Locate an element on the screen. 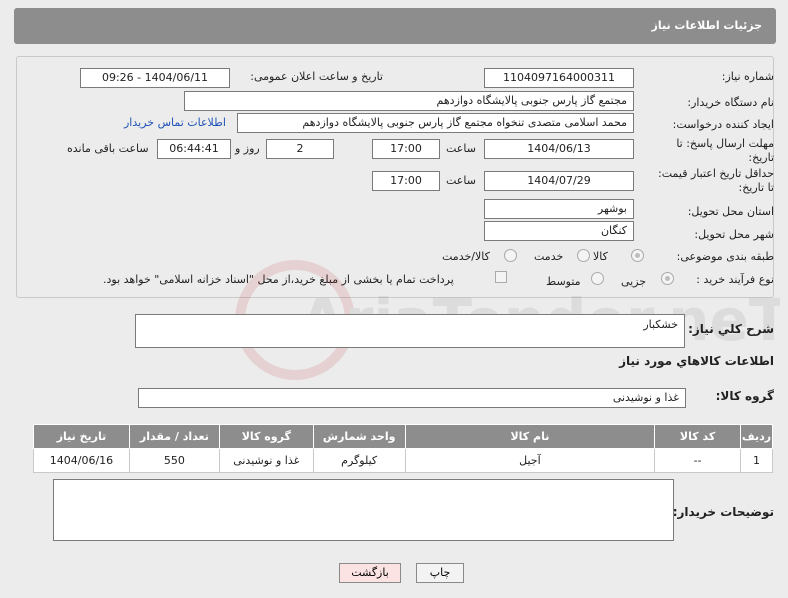 The width and height of the screenshot is (788, 598). buyer-org-field: مجتمع گاز پارس جنوبی پالایشگاه دوازدهم is located at coordinates (409, 101).